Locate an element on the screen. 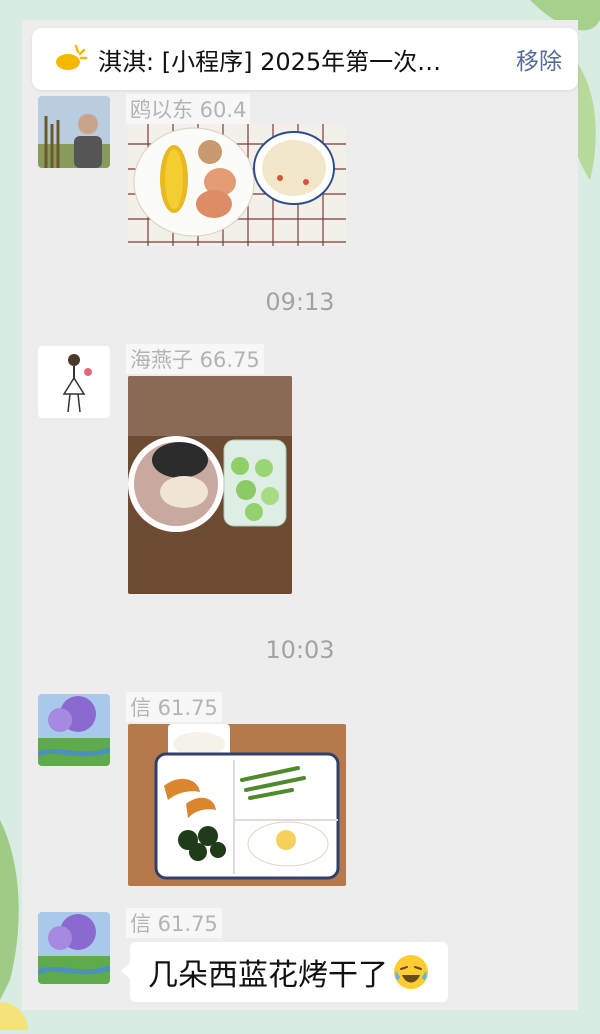 This screenshot has height=1034, width=600. chat-timestamp: 09:13 is located at coordinates (300, 302).